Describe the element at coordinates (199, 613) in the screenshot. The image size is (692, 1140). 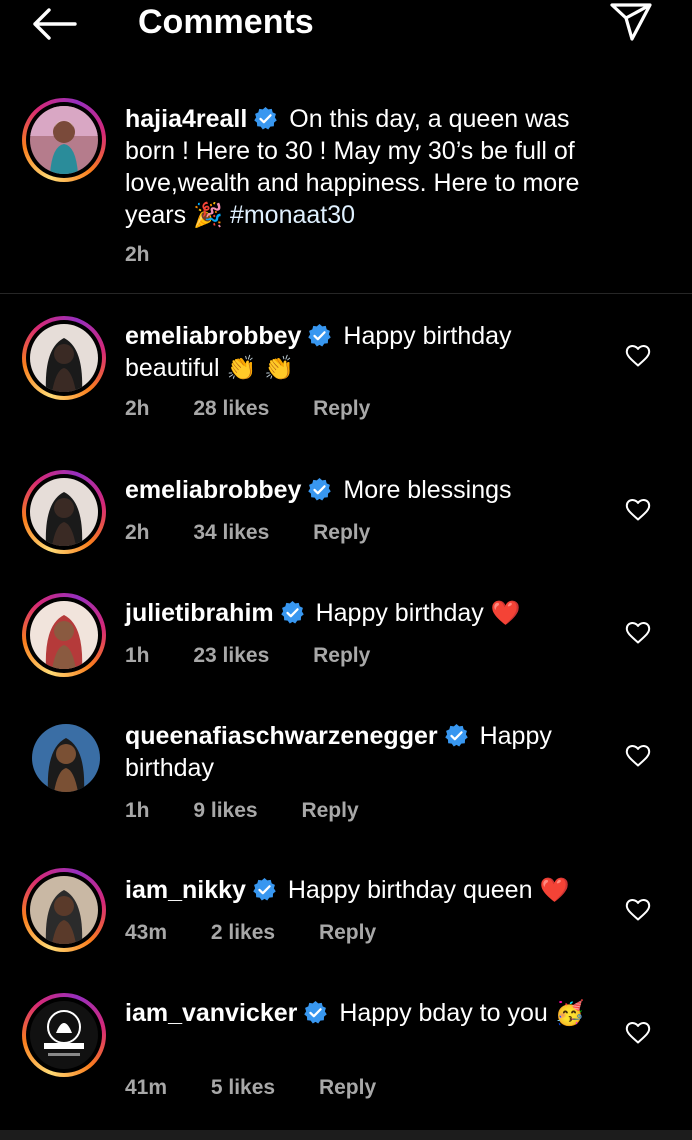
I see `comment-username: julietibrahim` at that location.